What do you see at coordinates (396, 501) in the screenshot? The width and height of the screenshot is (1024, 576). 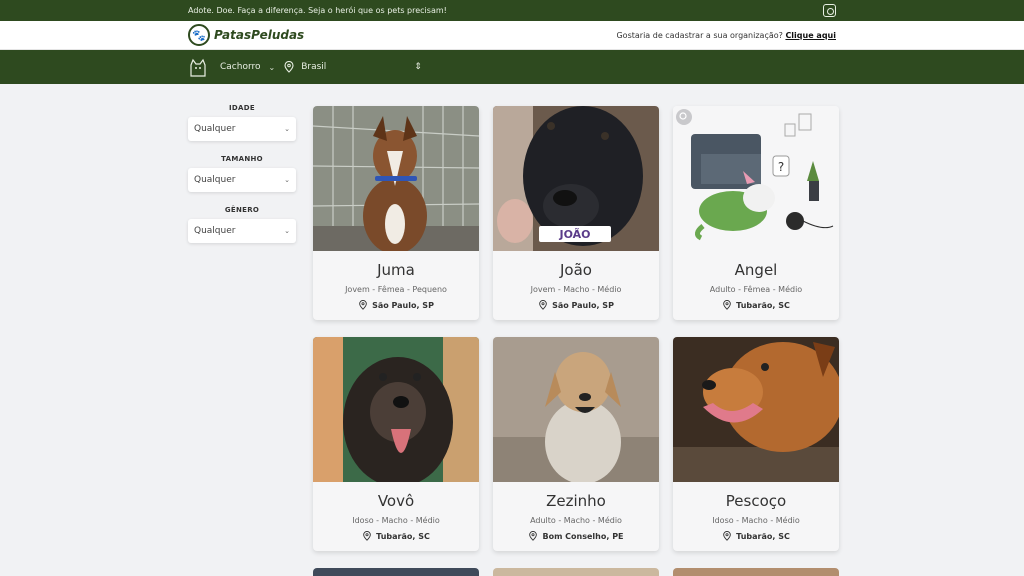 I see `pet-name: Vovô` at bounding box center [396, 501].